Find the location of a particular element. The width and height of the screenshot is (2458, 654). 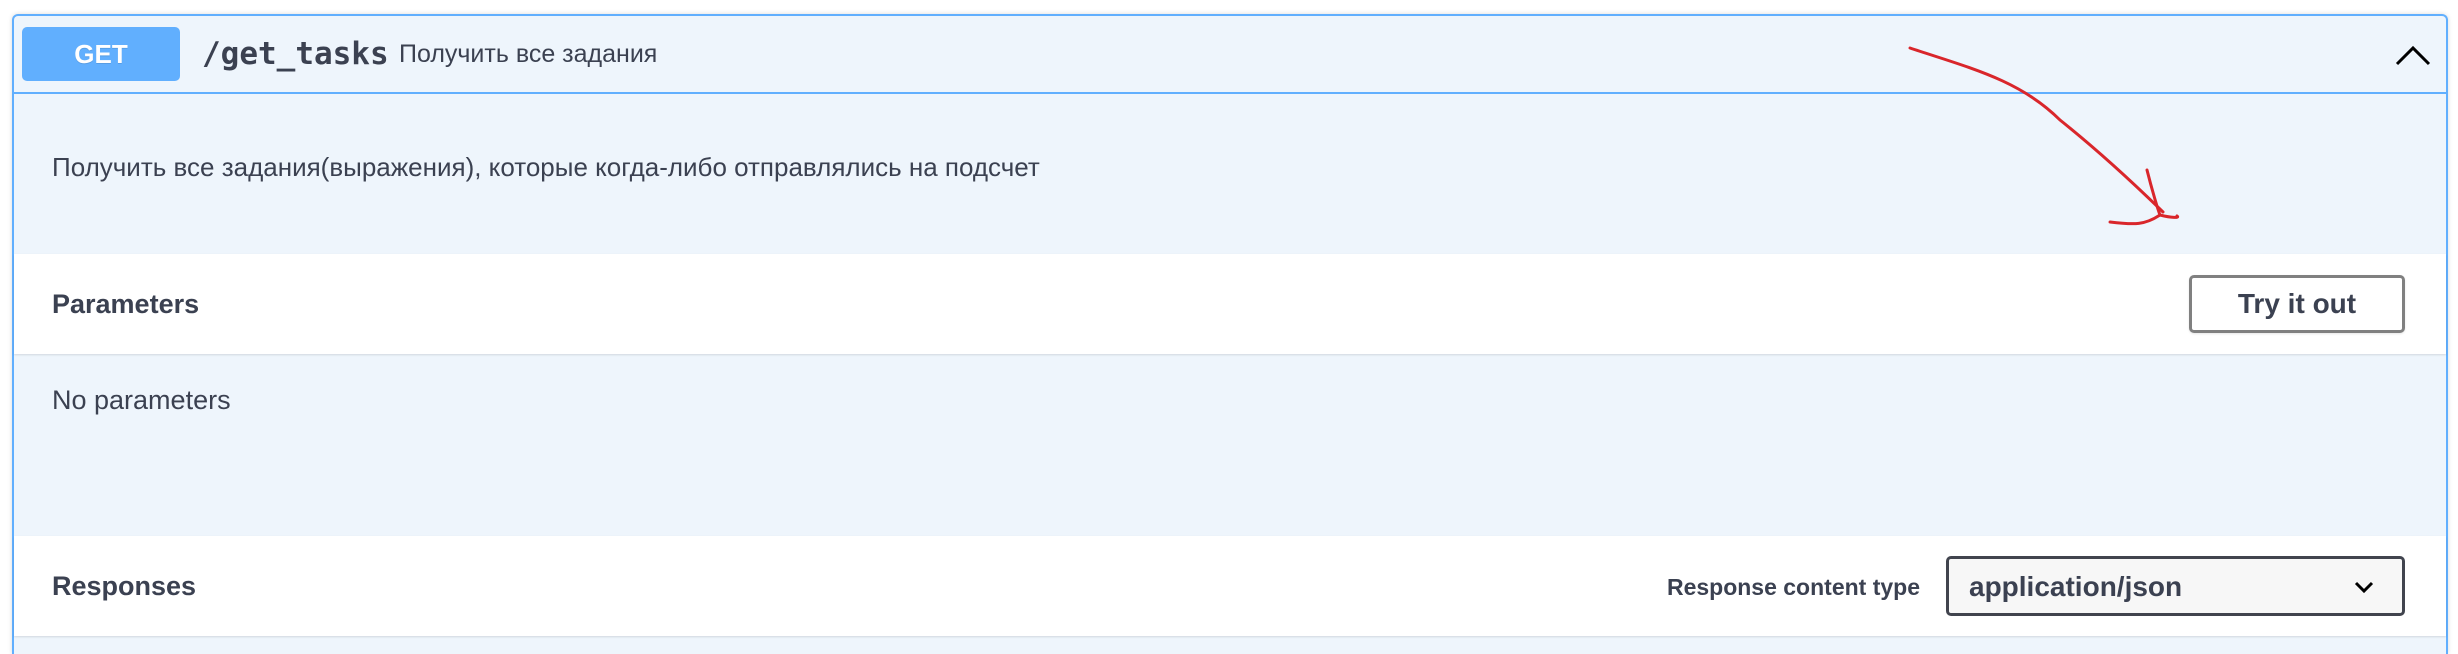

operation-summary: GET /get_tasks Получить все задания is located at coordinates (1230, 55).